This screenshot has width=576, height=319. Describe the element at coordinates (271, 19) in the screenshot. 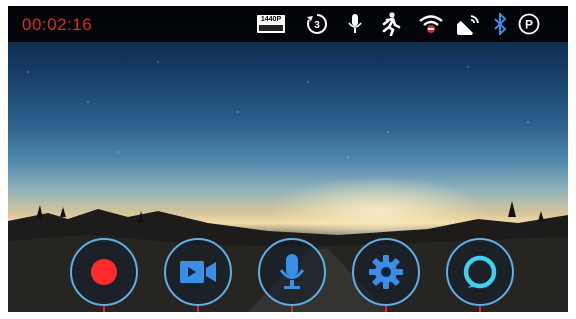

I see `resolution-label: 1440P` at that location.